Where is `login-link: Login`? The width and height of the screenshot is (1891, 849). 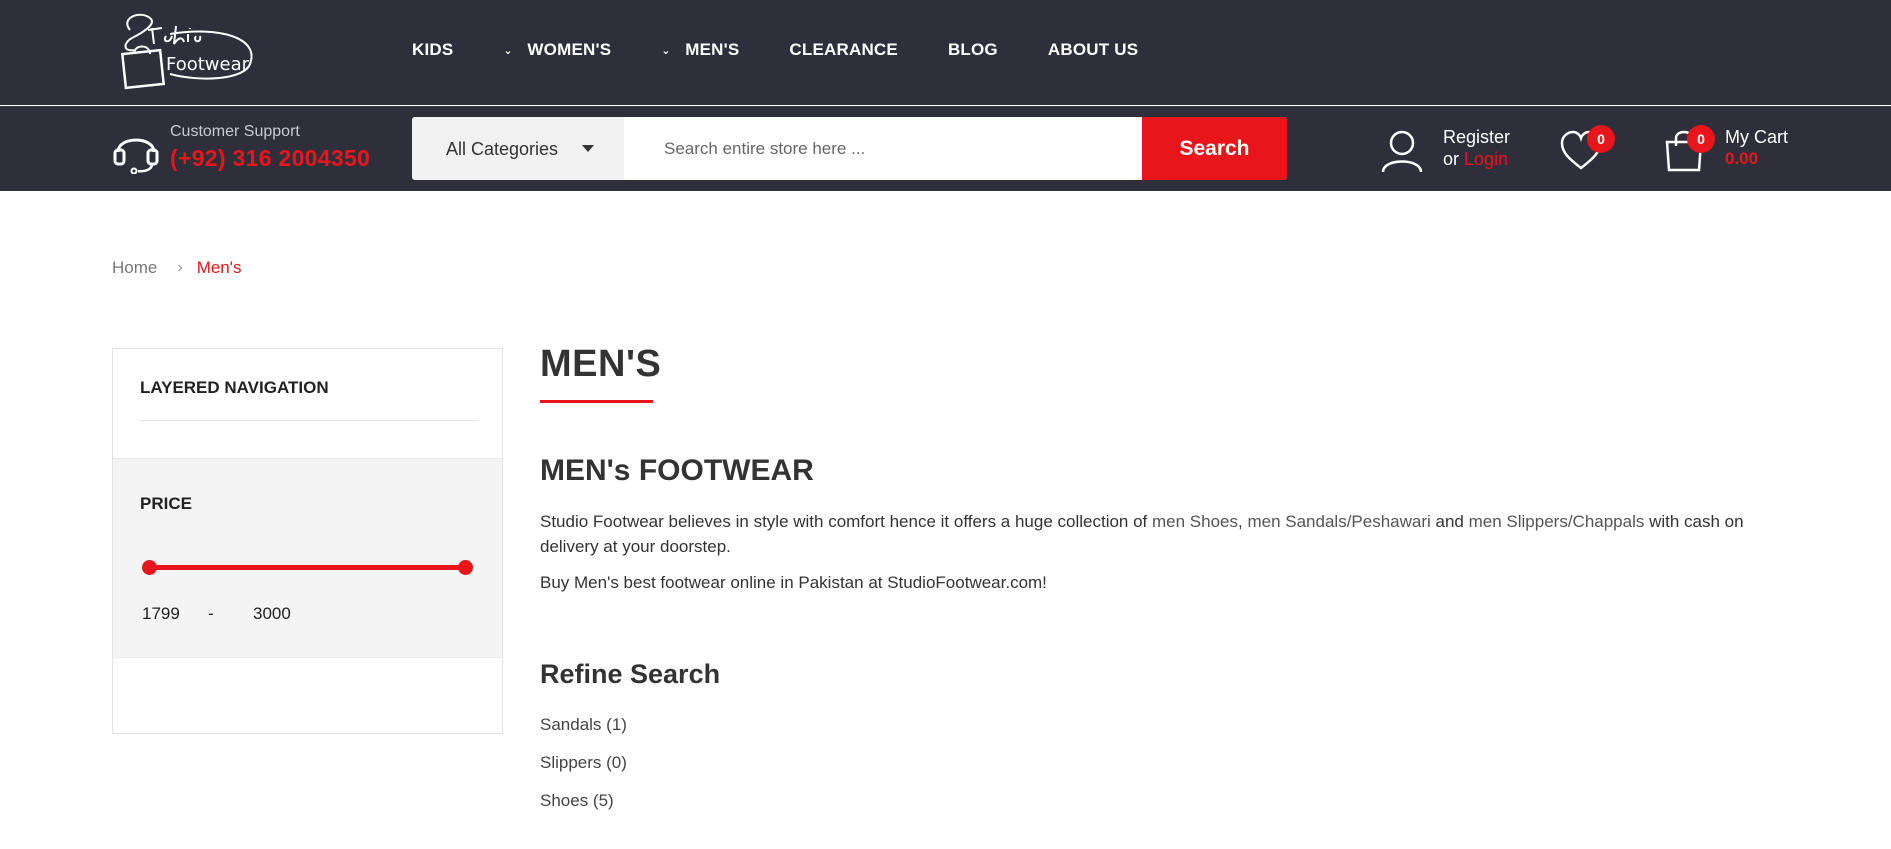
login-link: Login is located at coordinates (1486, 159).